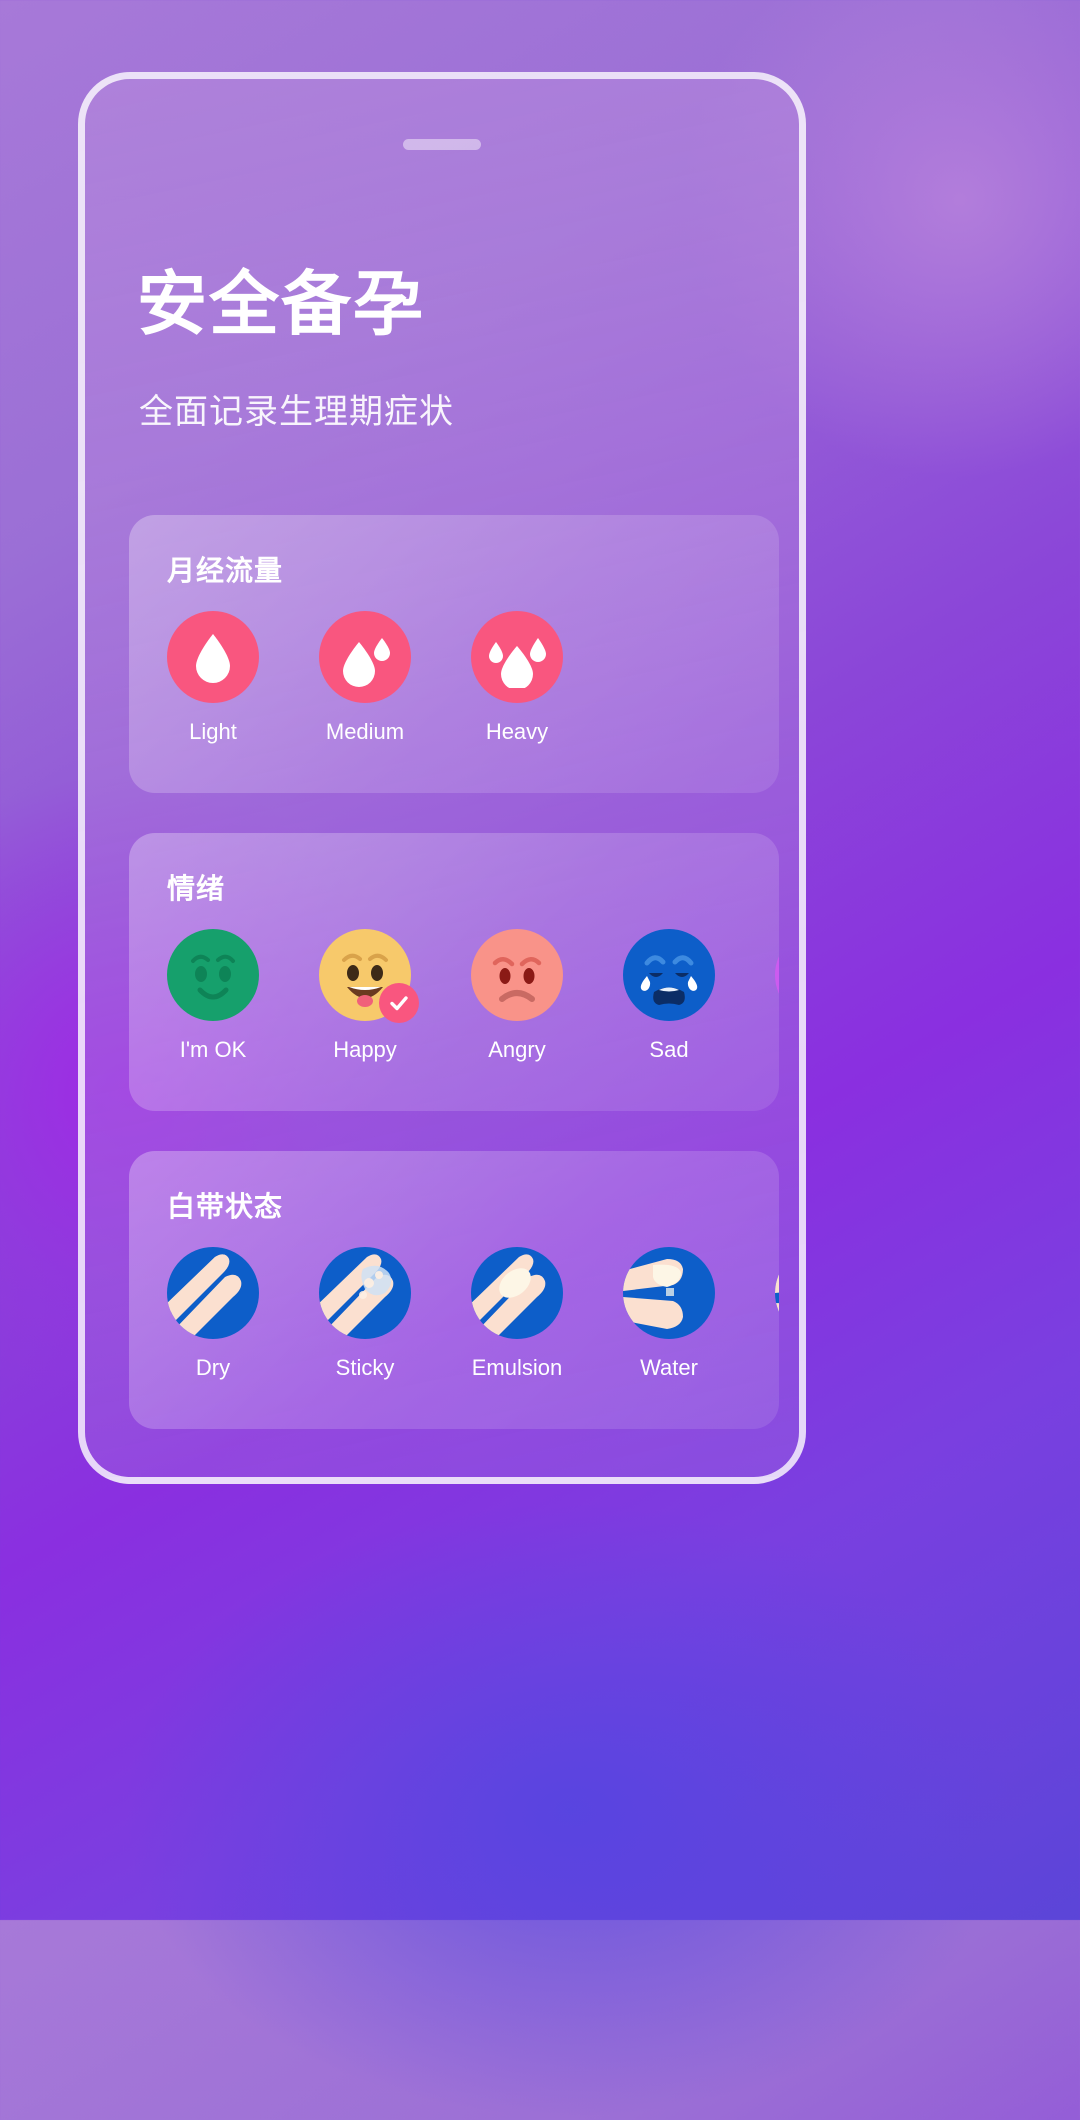 Image resolution: width=1080 pixels, height=2120 pixels. Describe the element at coordinates (517, 657) in the screenshot. I see `drop-triple-icon` at that location.